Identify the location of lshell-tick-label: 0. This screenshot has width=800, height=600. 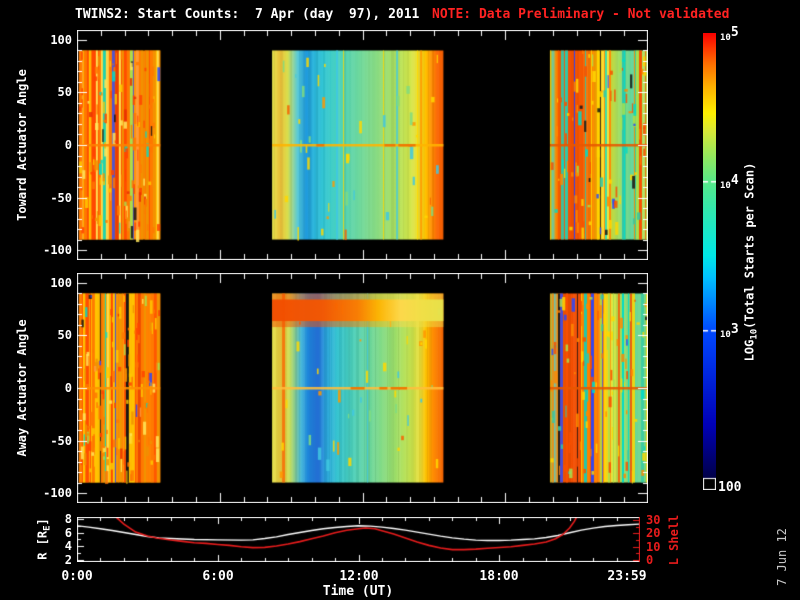
(650, 560).